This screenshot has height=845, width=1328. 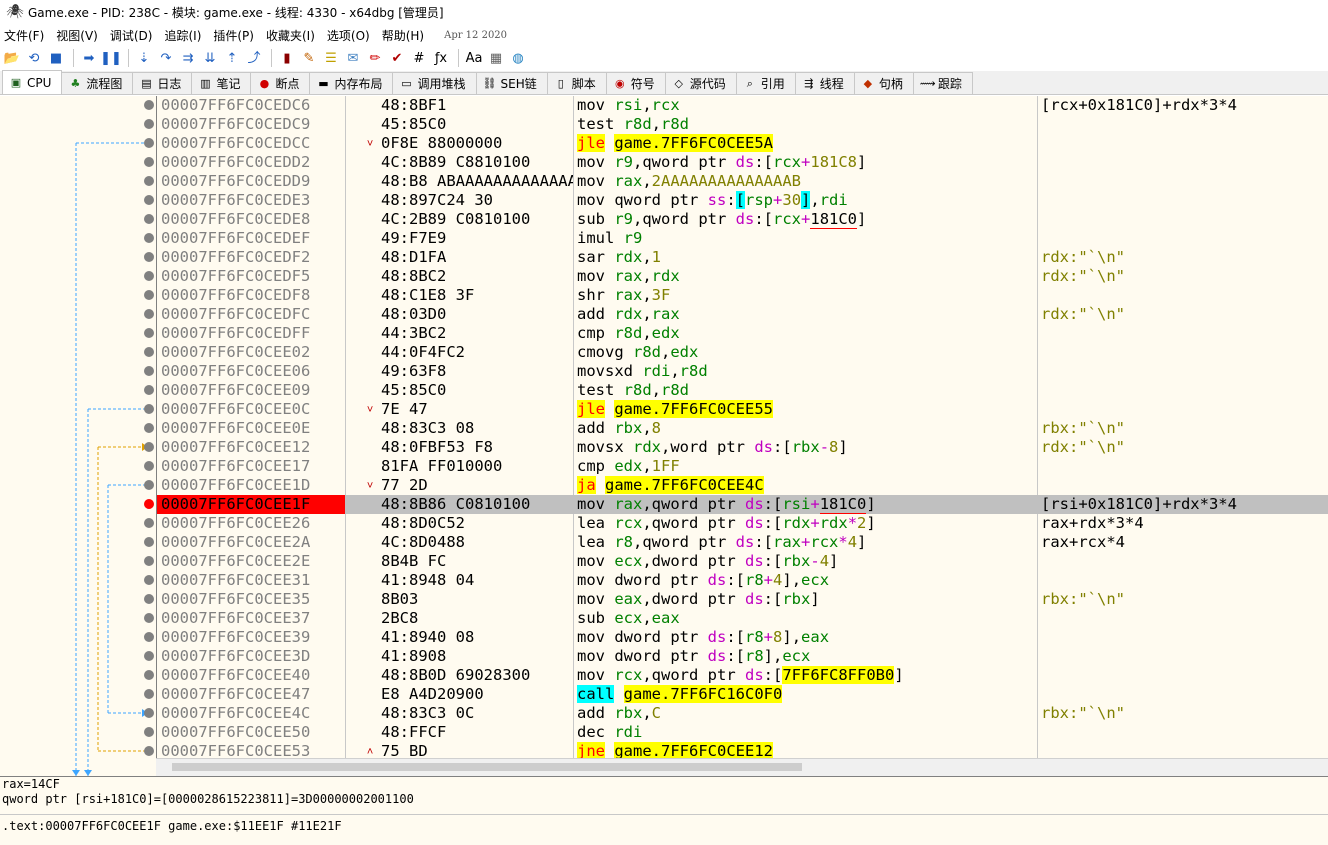 I want to click on menu-item-6: 选项(O), so click(x=352, y=35).